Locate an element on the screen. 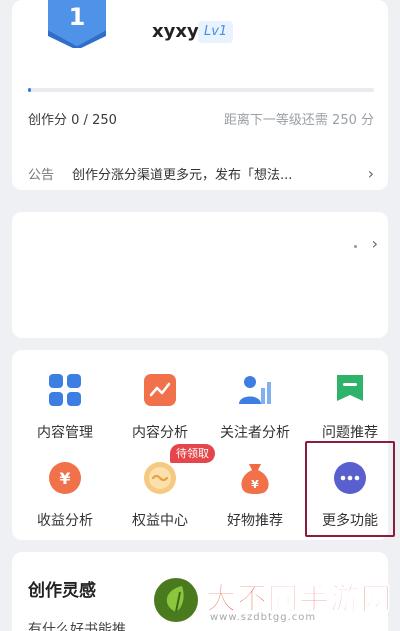  username: xyxy is located at coordinates (175, 31).